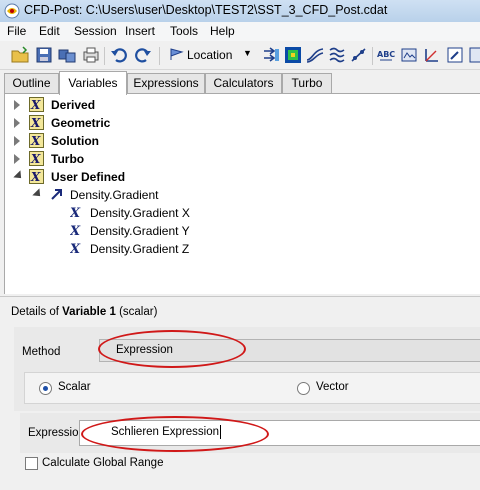 The height and width of the screenshot is (490, 480). What do you see at coordinates (140, 249) in the screenshot?
I see `tree-item-label: Density.Gradient Z` at bounding box center [140, 249].